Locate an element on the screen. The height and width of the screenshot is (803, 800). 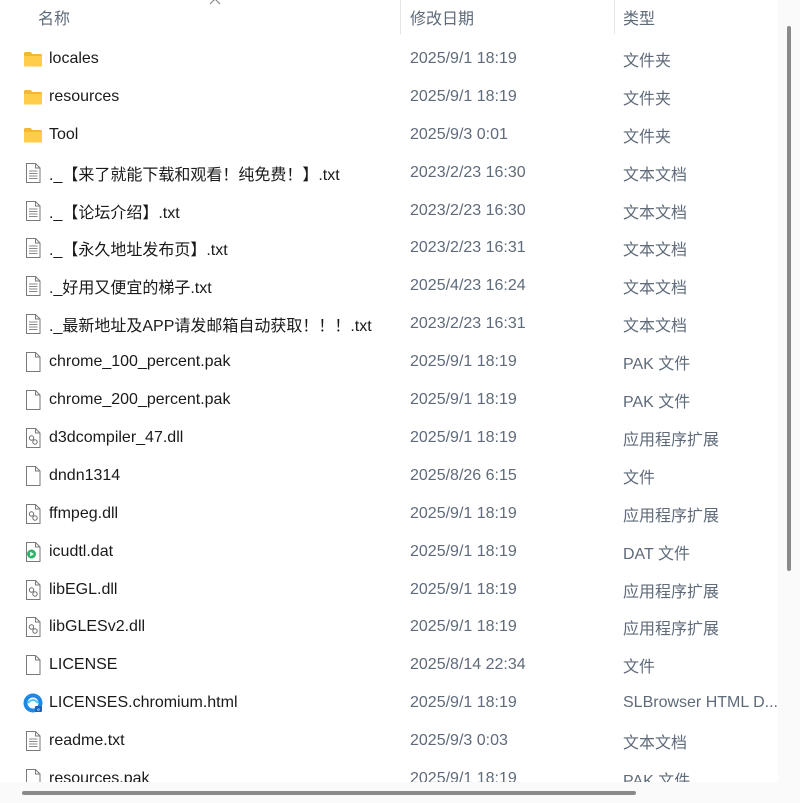
file-name: ._【来了就能下载和观看！纯免费！】.txt is located at coordinates (194, 175).